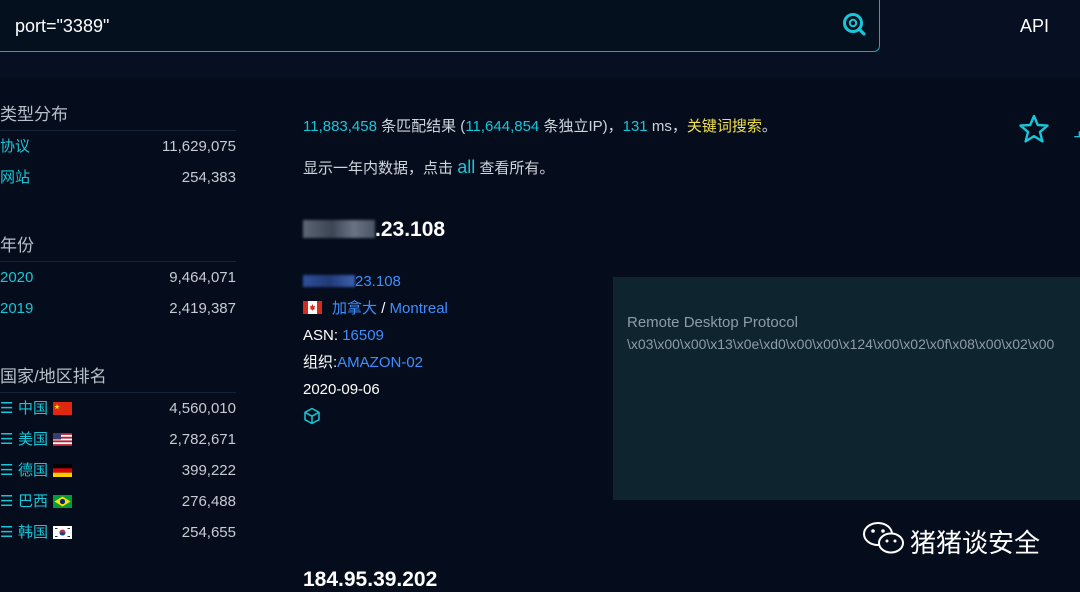 This screenshot has width=1080, height=592. I want to click on top-bar: API, so click(540, 39).